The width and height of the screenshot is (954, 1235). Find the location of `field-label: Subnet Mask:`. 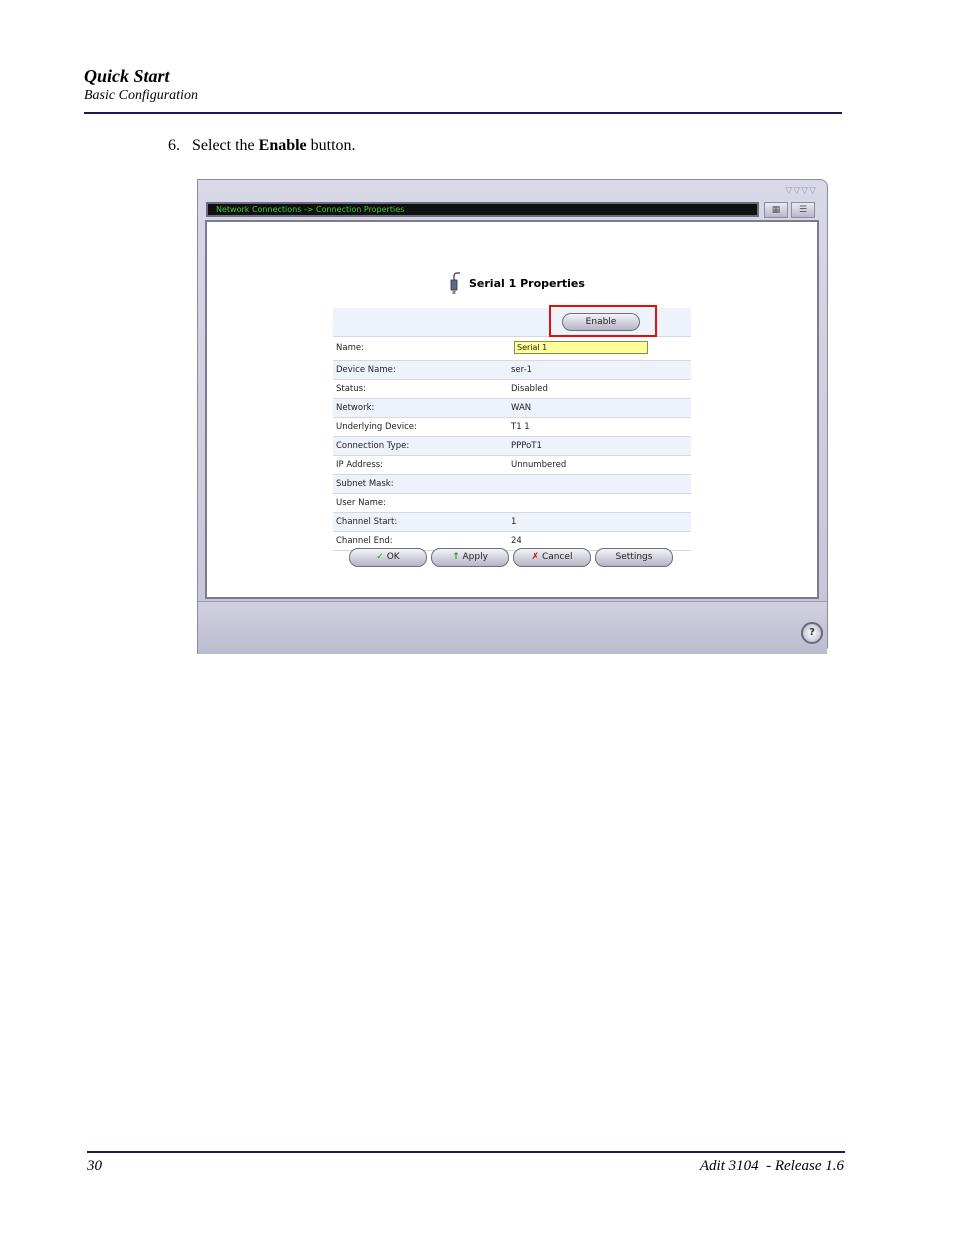

field-label: Subnet Mask: is located at coordinates (365, 484).